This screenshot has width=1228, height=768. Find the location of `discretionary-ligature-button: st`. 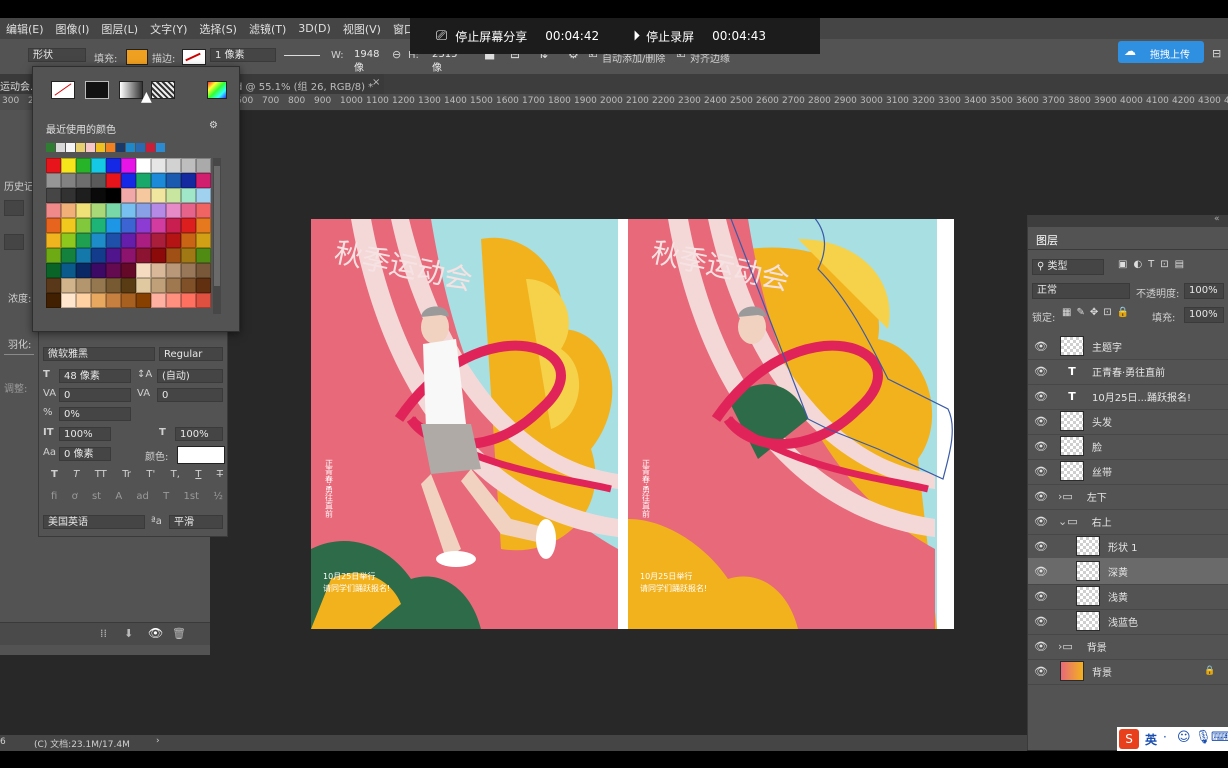

discretionary-ligature-button: st is located at coordinates (96, 496).